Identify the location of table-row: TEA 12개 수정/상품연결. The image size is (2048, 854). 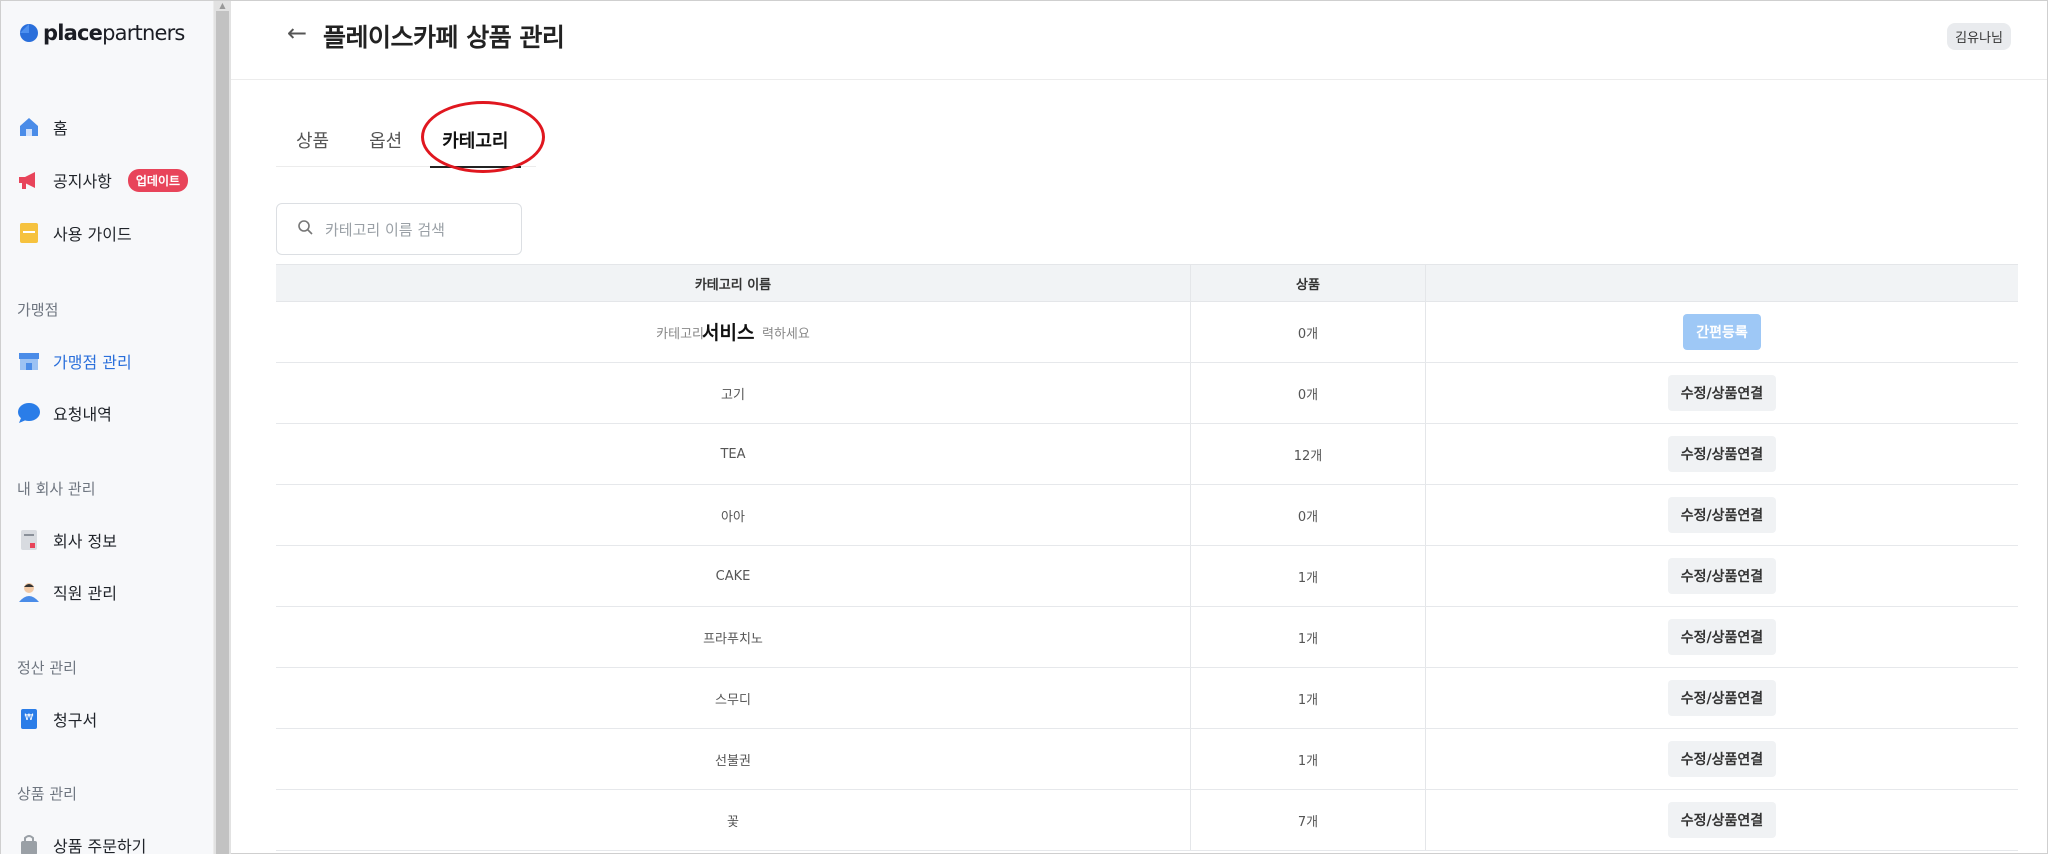
(1147, 454).